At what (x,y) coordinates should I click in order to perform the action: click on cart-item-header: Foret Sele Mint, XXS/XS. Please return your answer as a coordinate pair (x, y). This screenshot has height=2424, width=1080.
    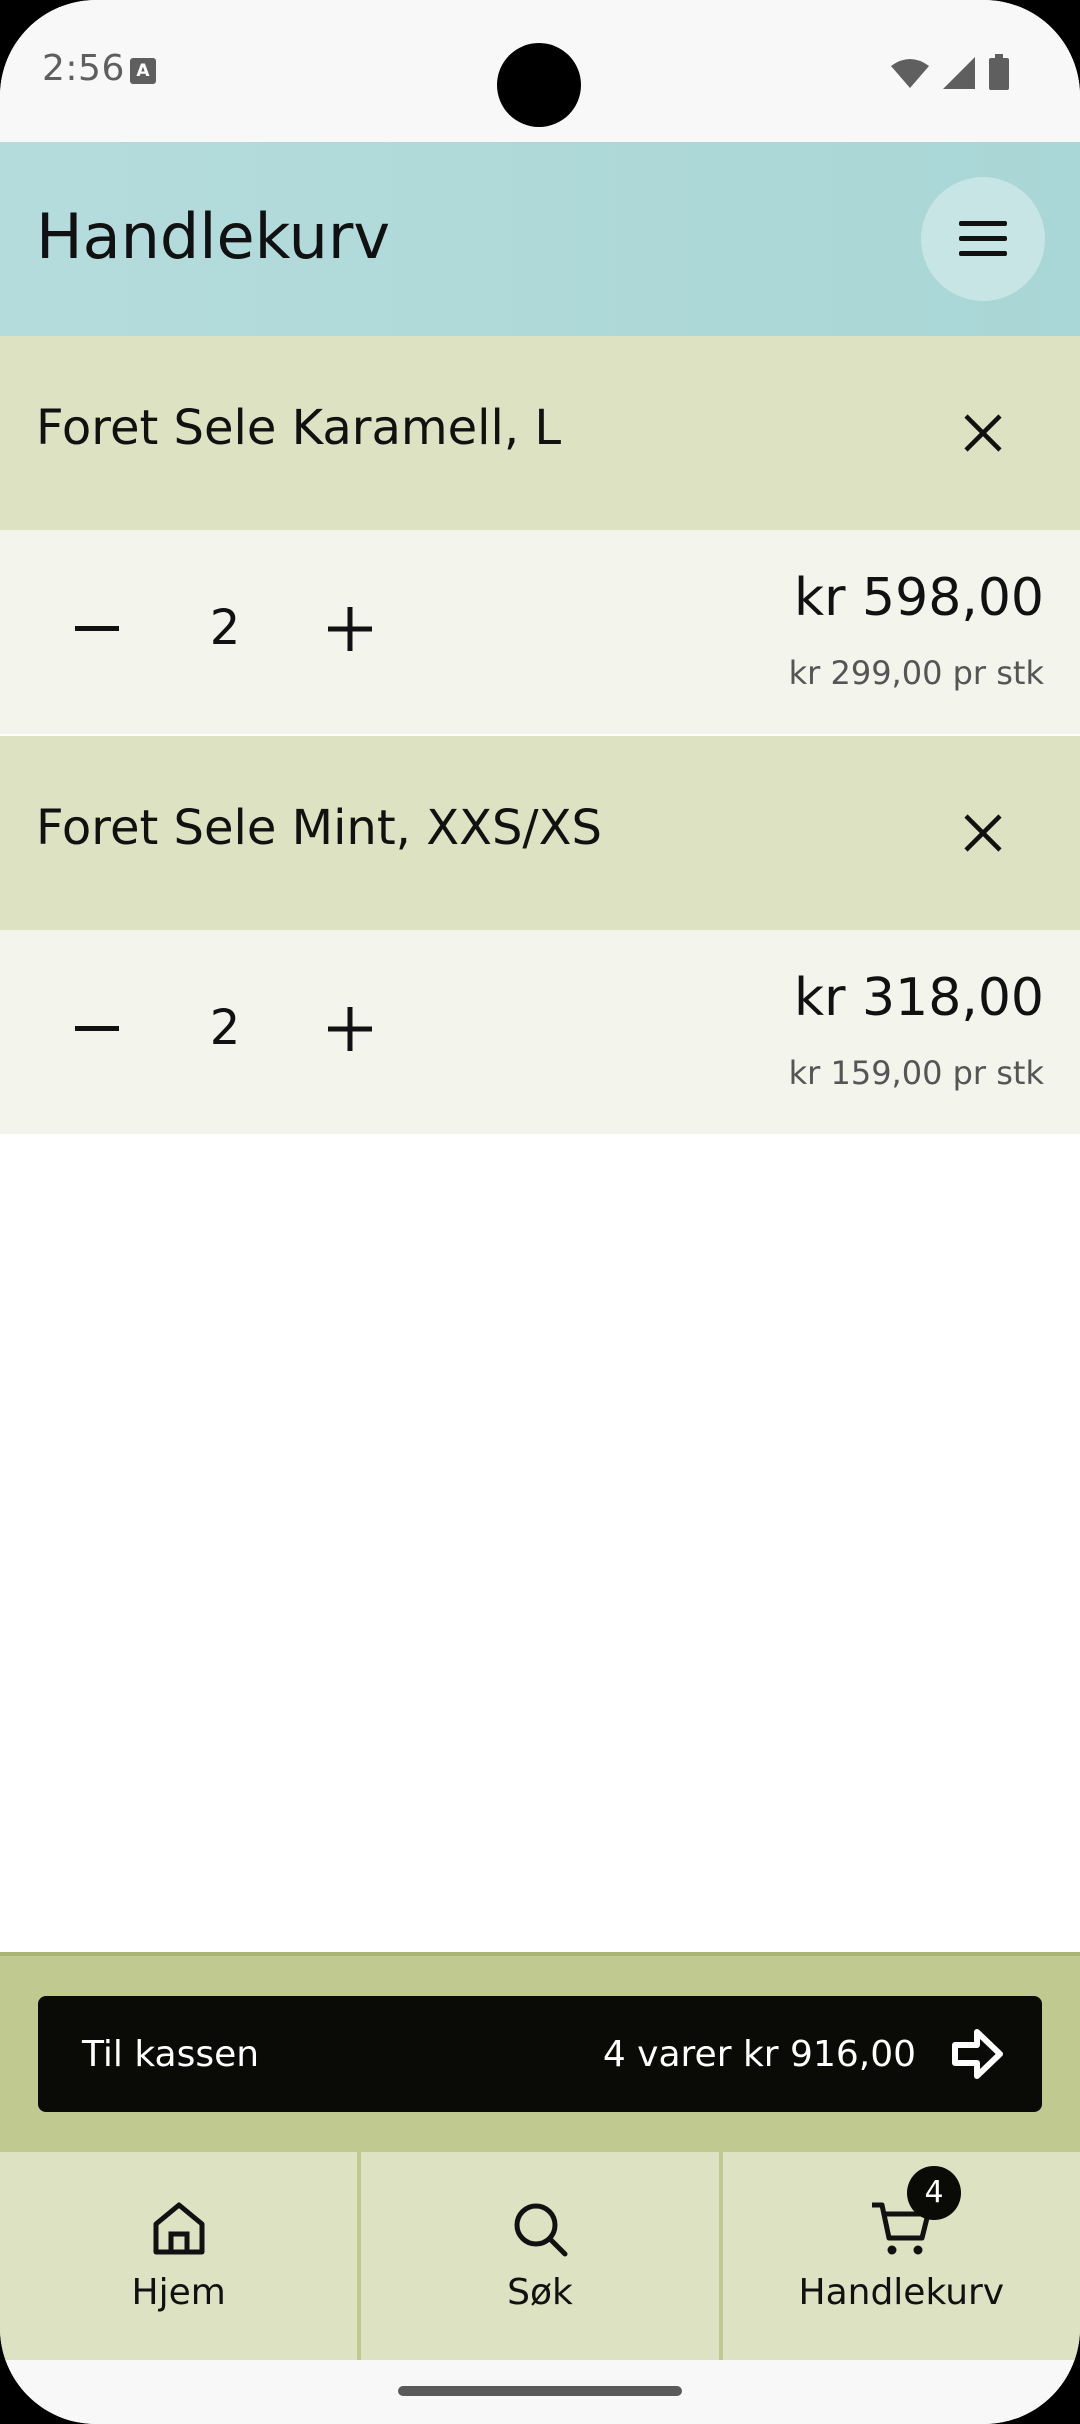
    Looking at the image, I should click on (540, 833).